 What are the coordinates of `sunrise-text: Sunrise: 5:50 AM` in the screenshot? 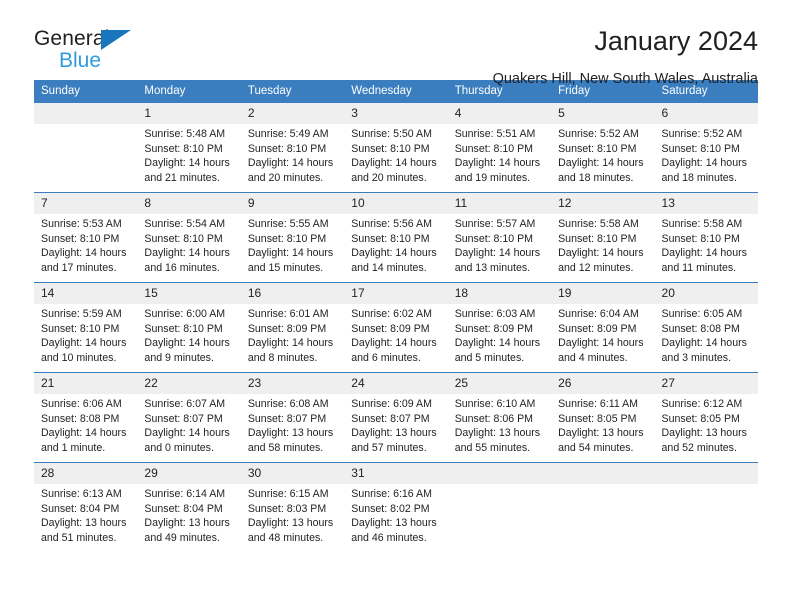 It's located at (391, 134).